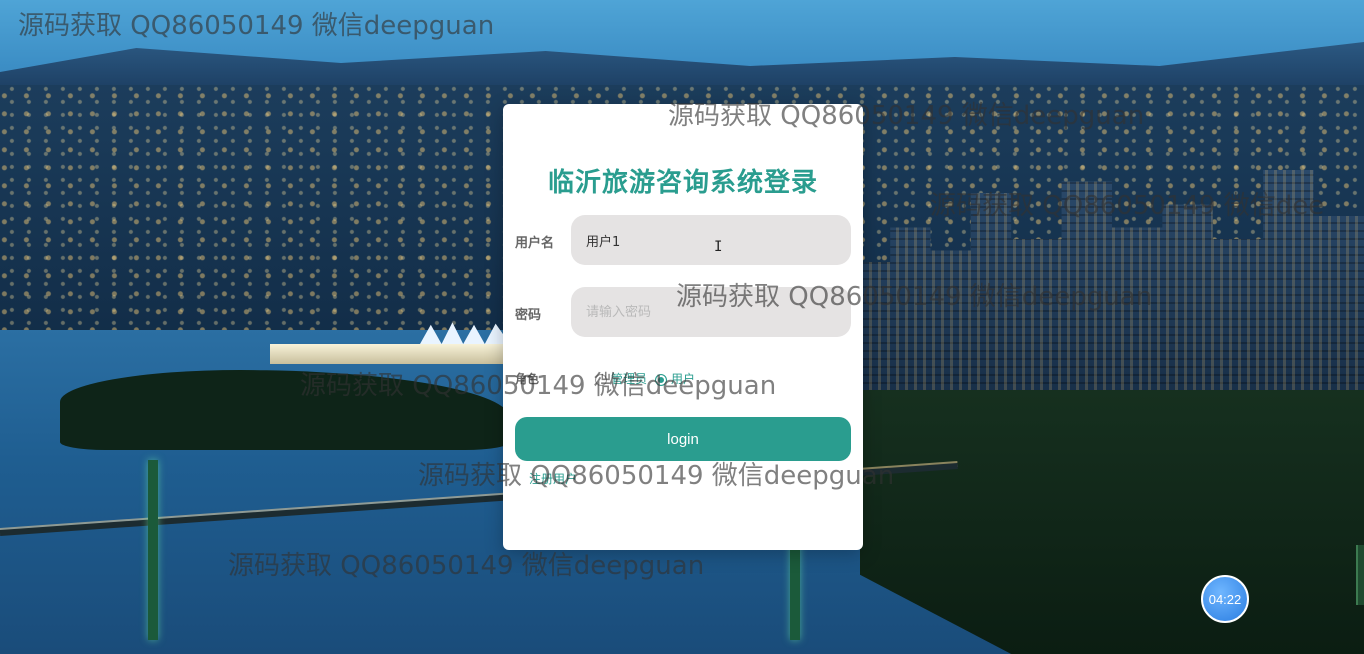 This screenshot has height=654, width=1364. Describe the element at coordinates (153, 550) in the screenshot. I see `bridge-pylon-left` at that location.